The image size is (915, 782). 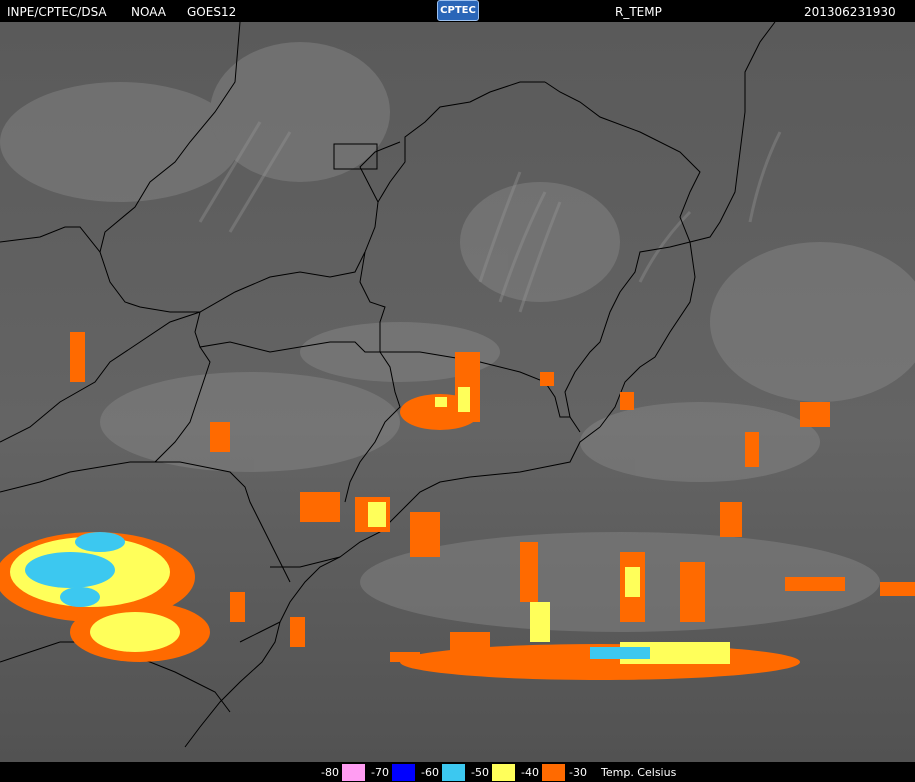 I want to click on legend-label: -80, so click(x=330, y=772).